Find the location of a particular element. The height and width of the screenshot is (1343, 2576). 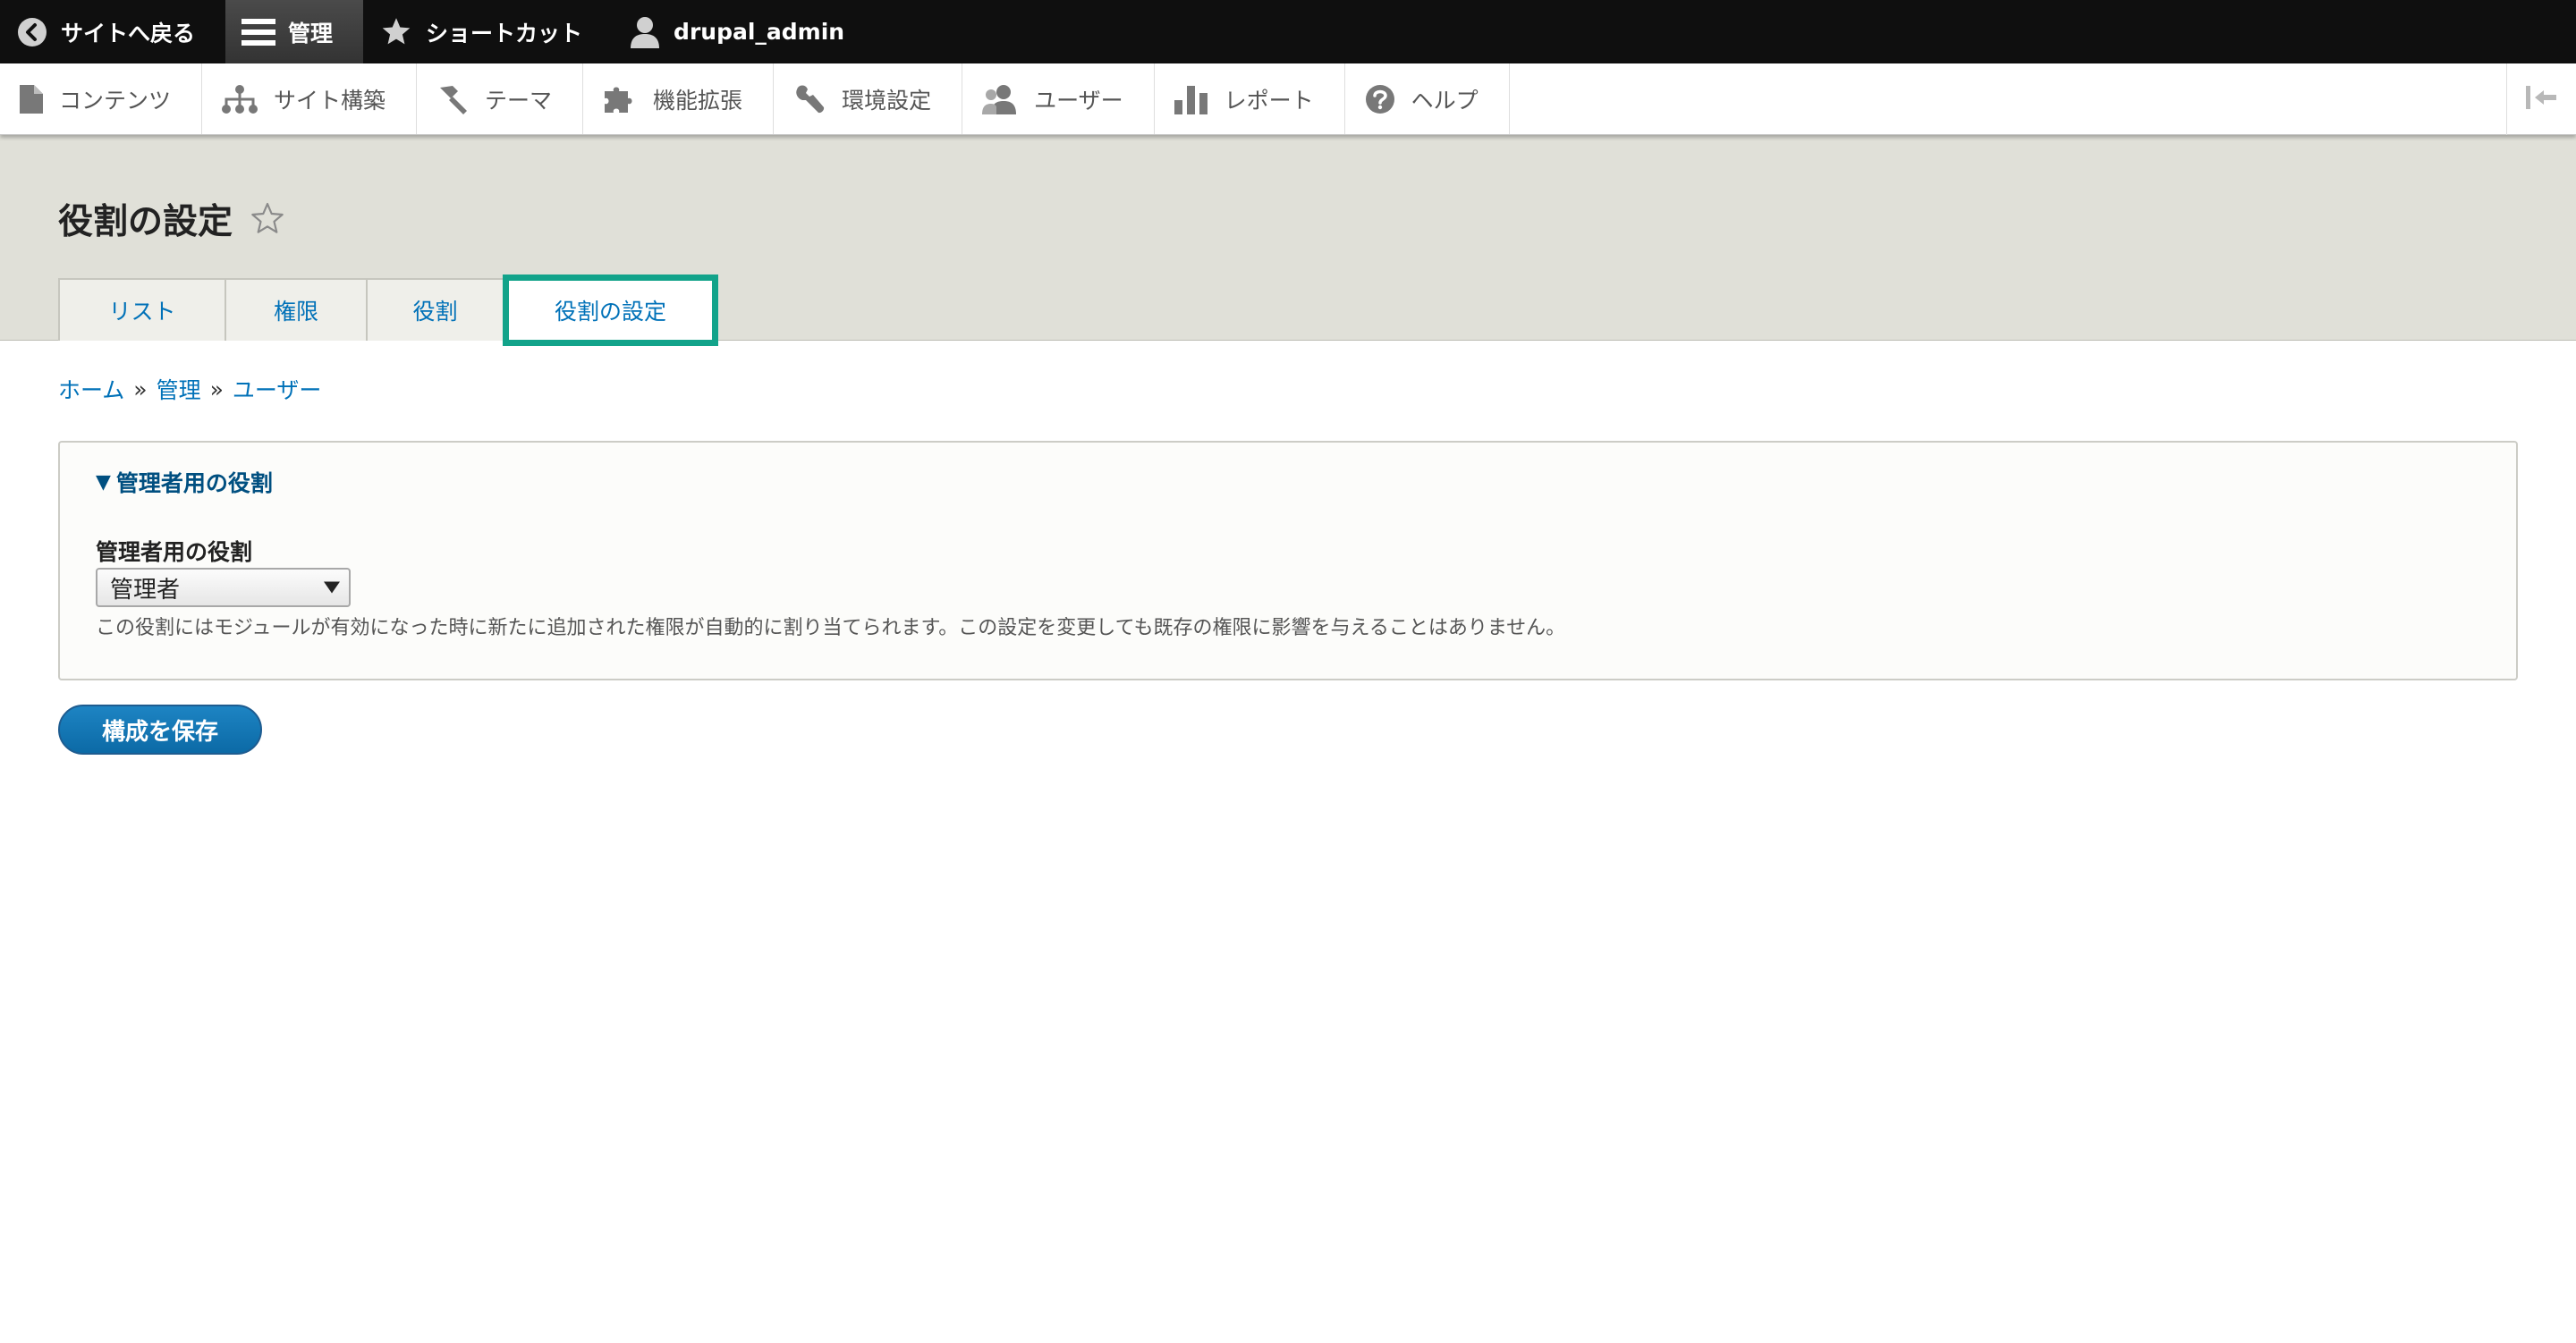

primary-tabs: リスト 権限 役割 役割の設定 is located at coordinates (388, 310).